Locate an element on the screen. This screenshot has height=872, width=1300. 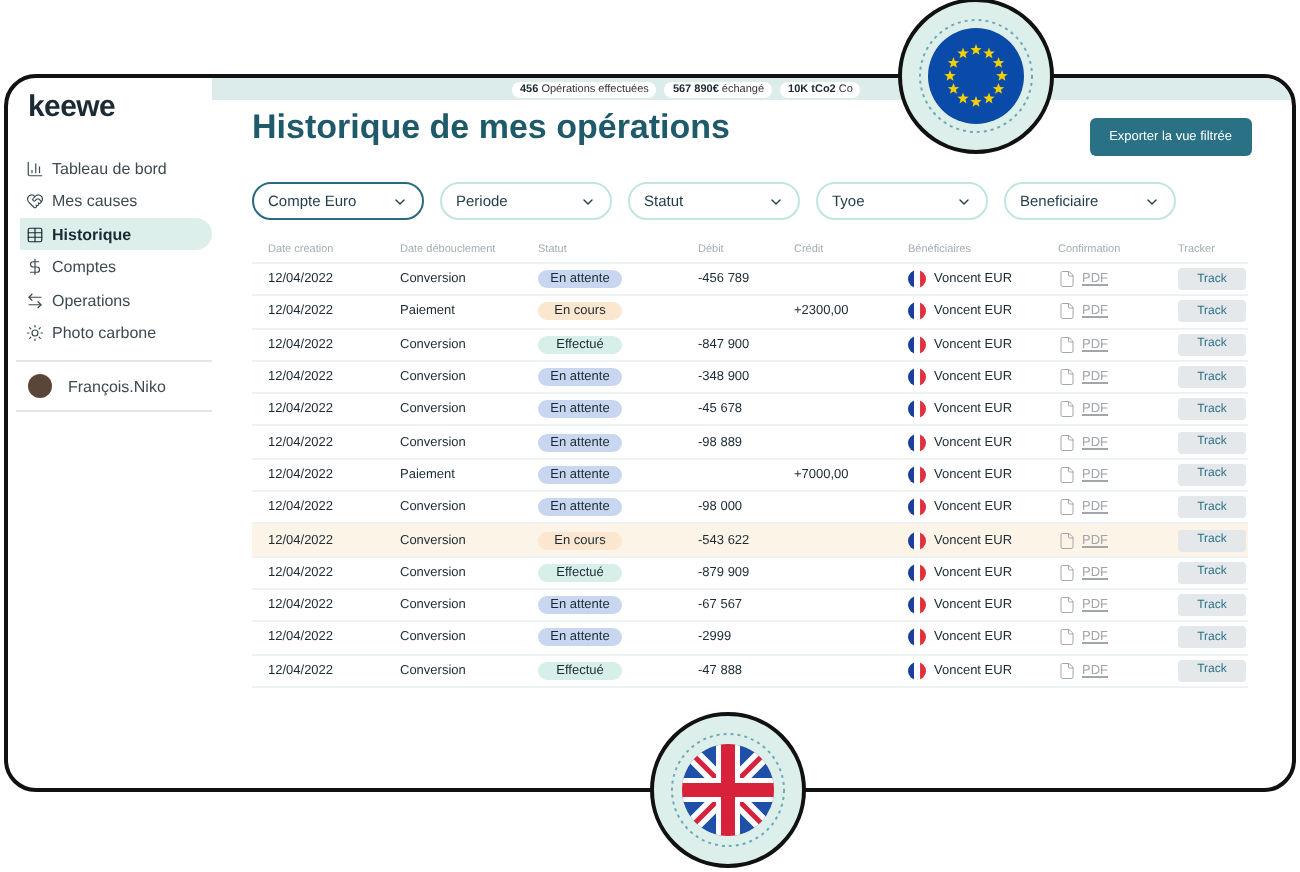
user-name: François.Niko is located at coordinates (117, 386).